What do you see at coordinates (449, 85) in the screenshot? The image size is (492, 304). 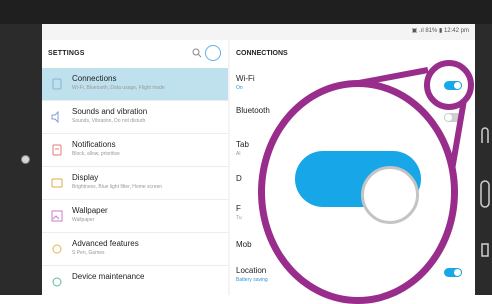 I see `wifi-toggle-highlight` at bounding box center [449, 85].